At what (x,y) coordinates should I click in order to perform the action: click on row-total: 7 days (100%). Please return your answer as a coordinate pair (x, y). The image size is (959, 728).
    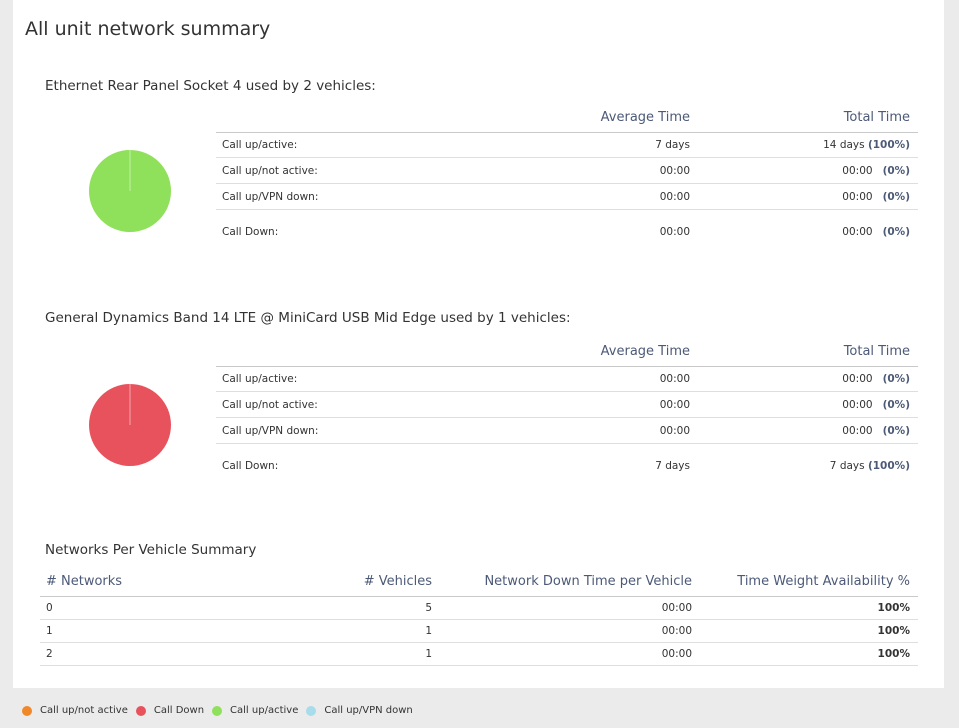
    Looking at the image, I should click on (808, 466).